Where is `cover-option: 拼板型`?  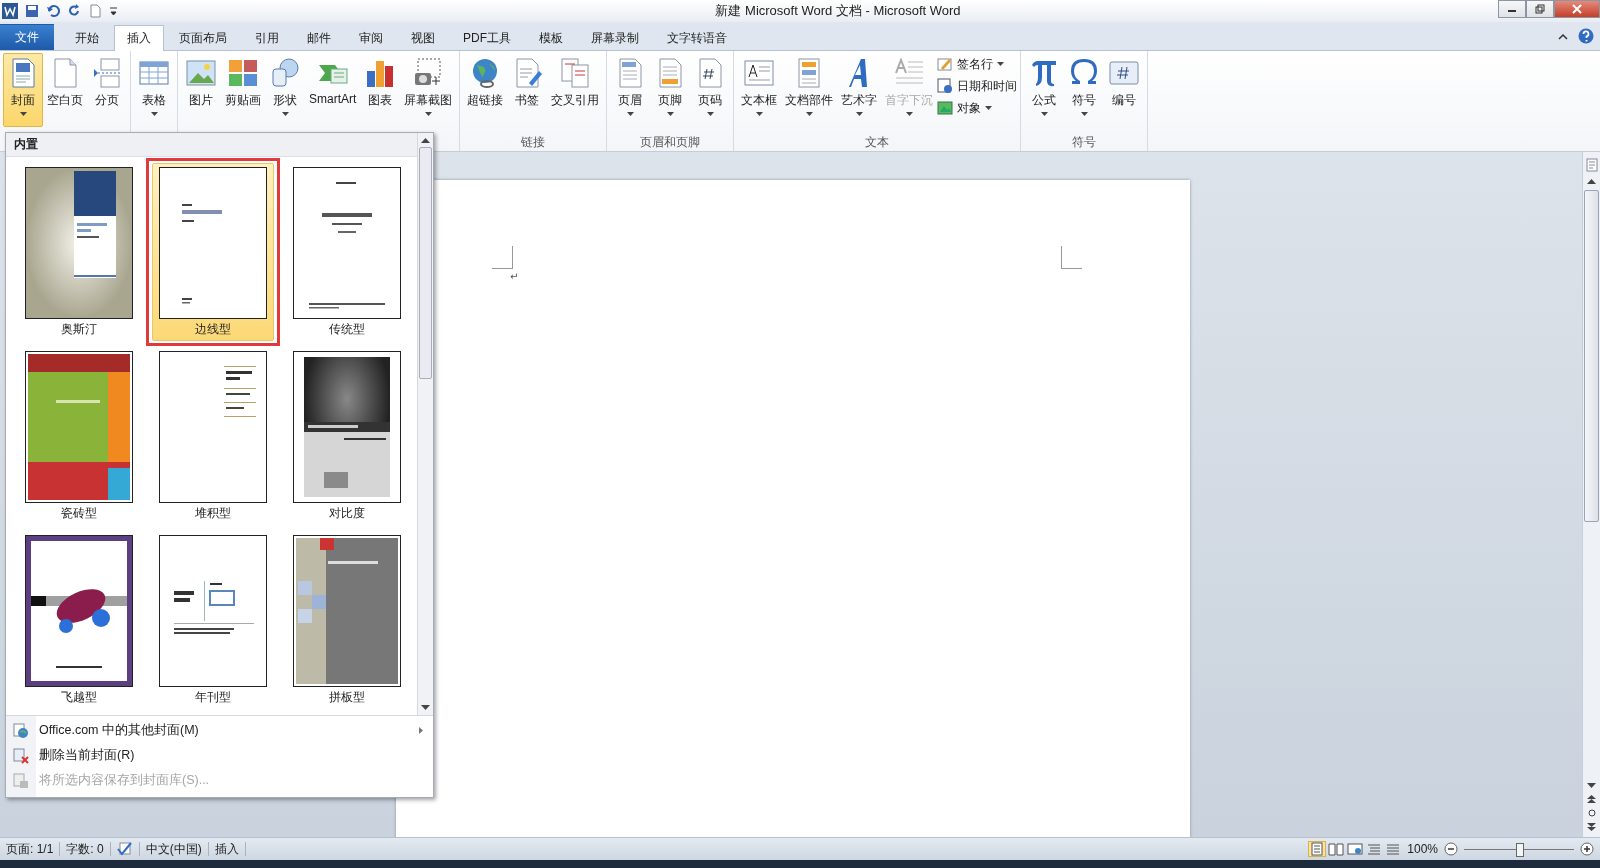 cover-option: 拼板型 is located at coordinates (347, 620).